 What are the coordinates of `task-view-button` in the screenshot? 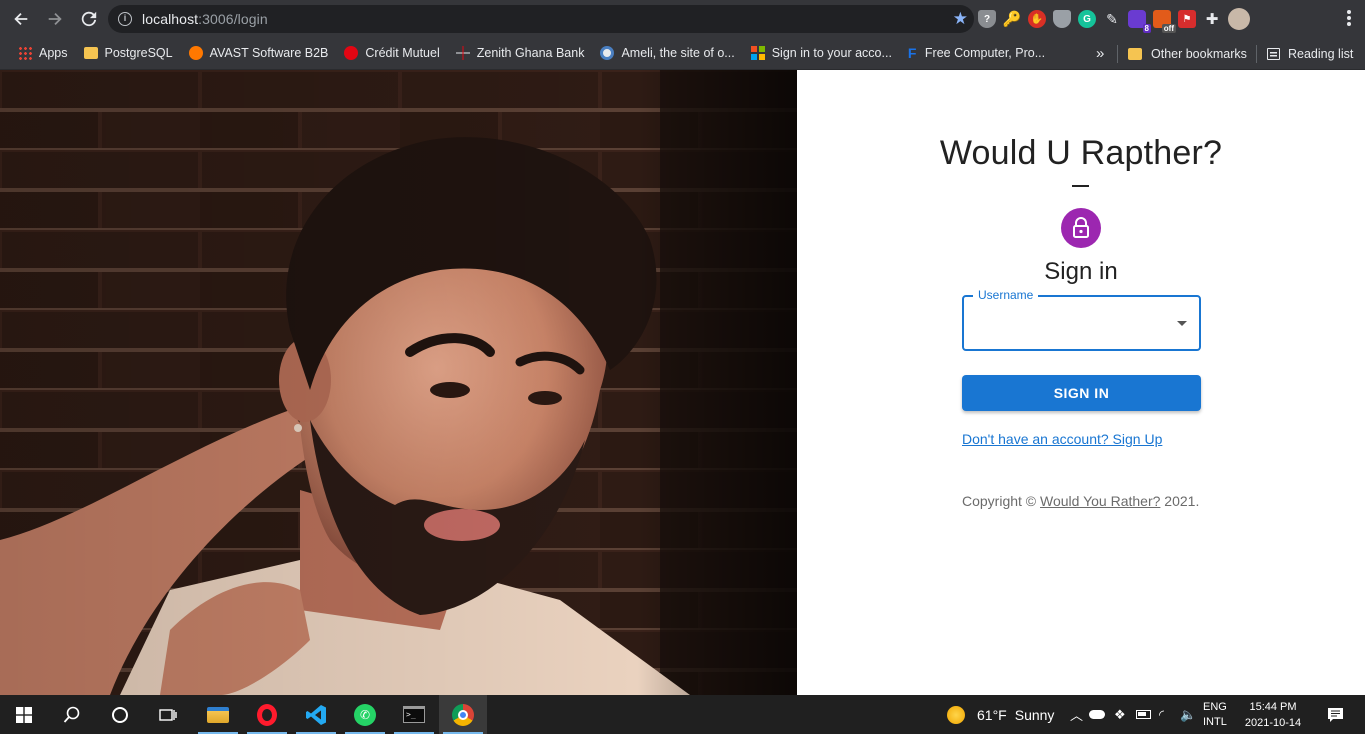 It's located at (168, 714).